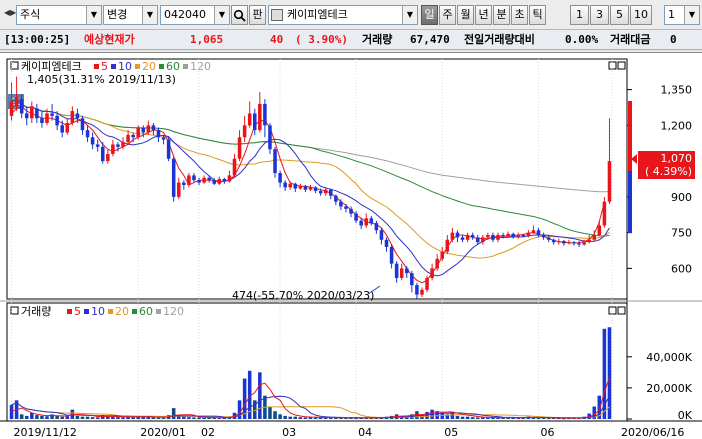 This screenshot has width=702, height=439. Describe the element at coordinates (377, 39) in the screenshot. I see `volume-label: 거래량` at that location.